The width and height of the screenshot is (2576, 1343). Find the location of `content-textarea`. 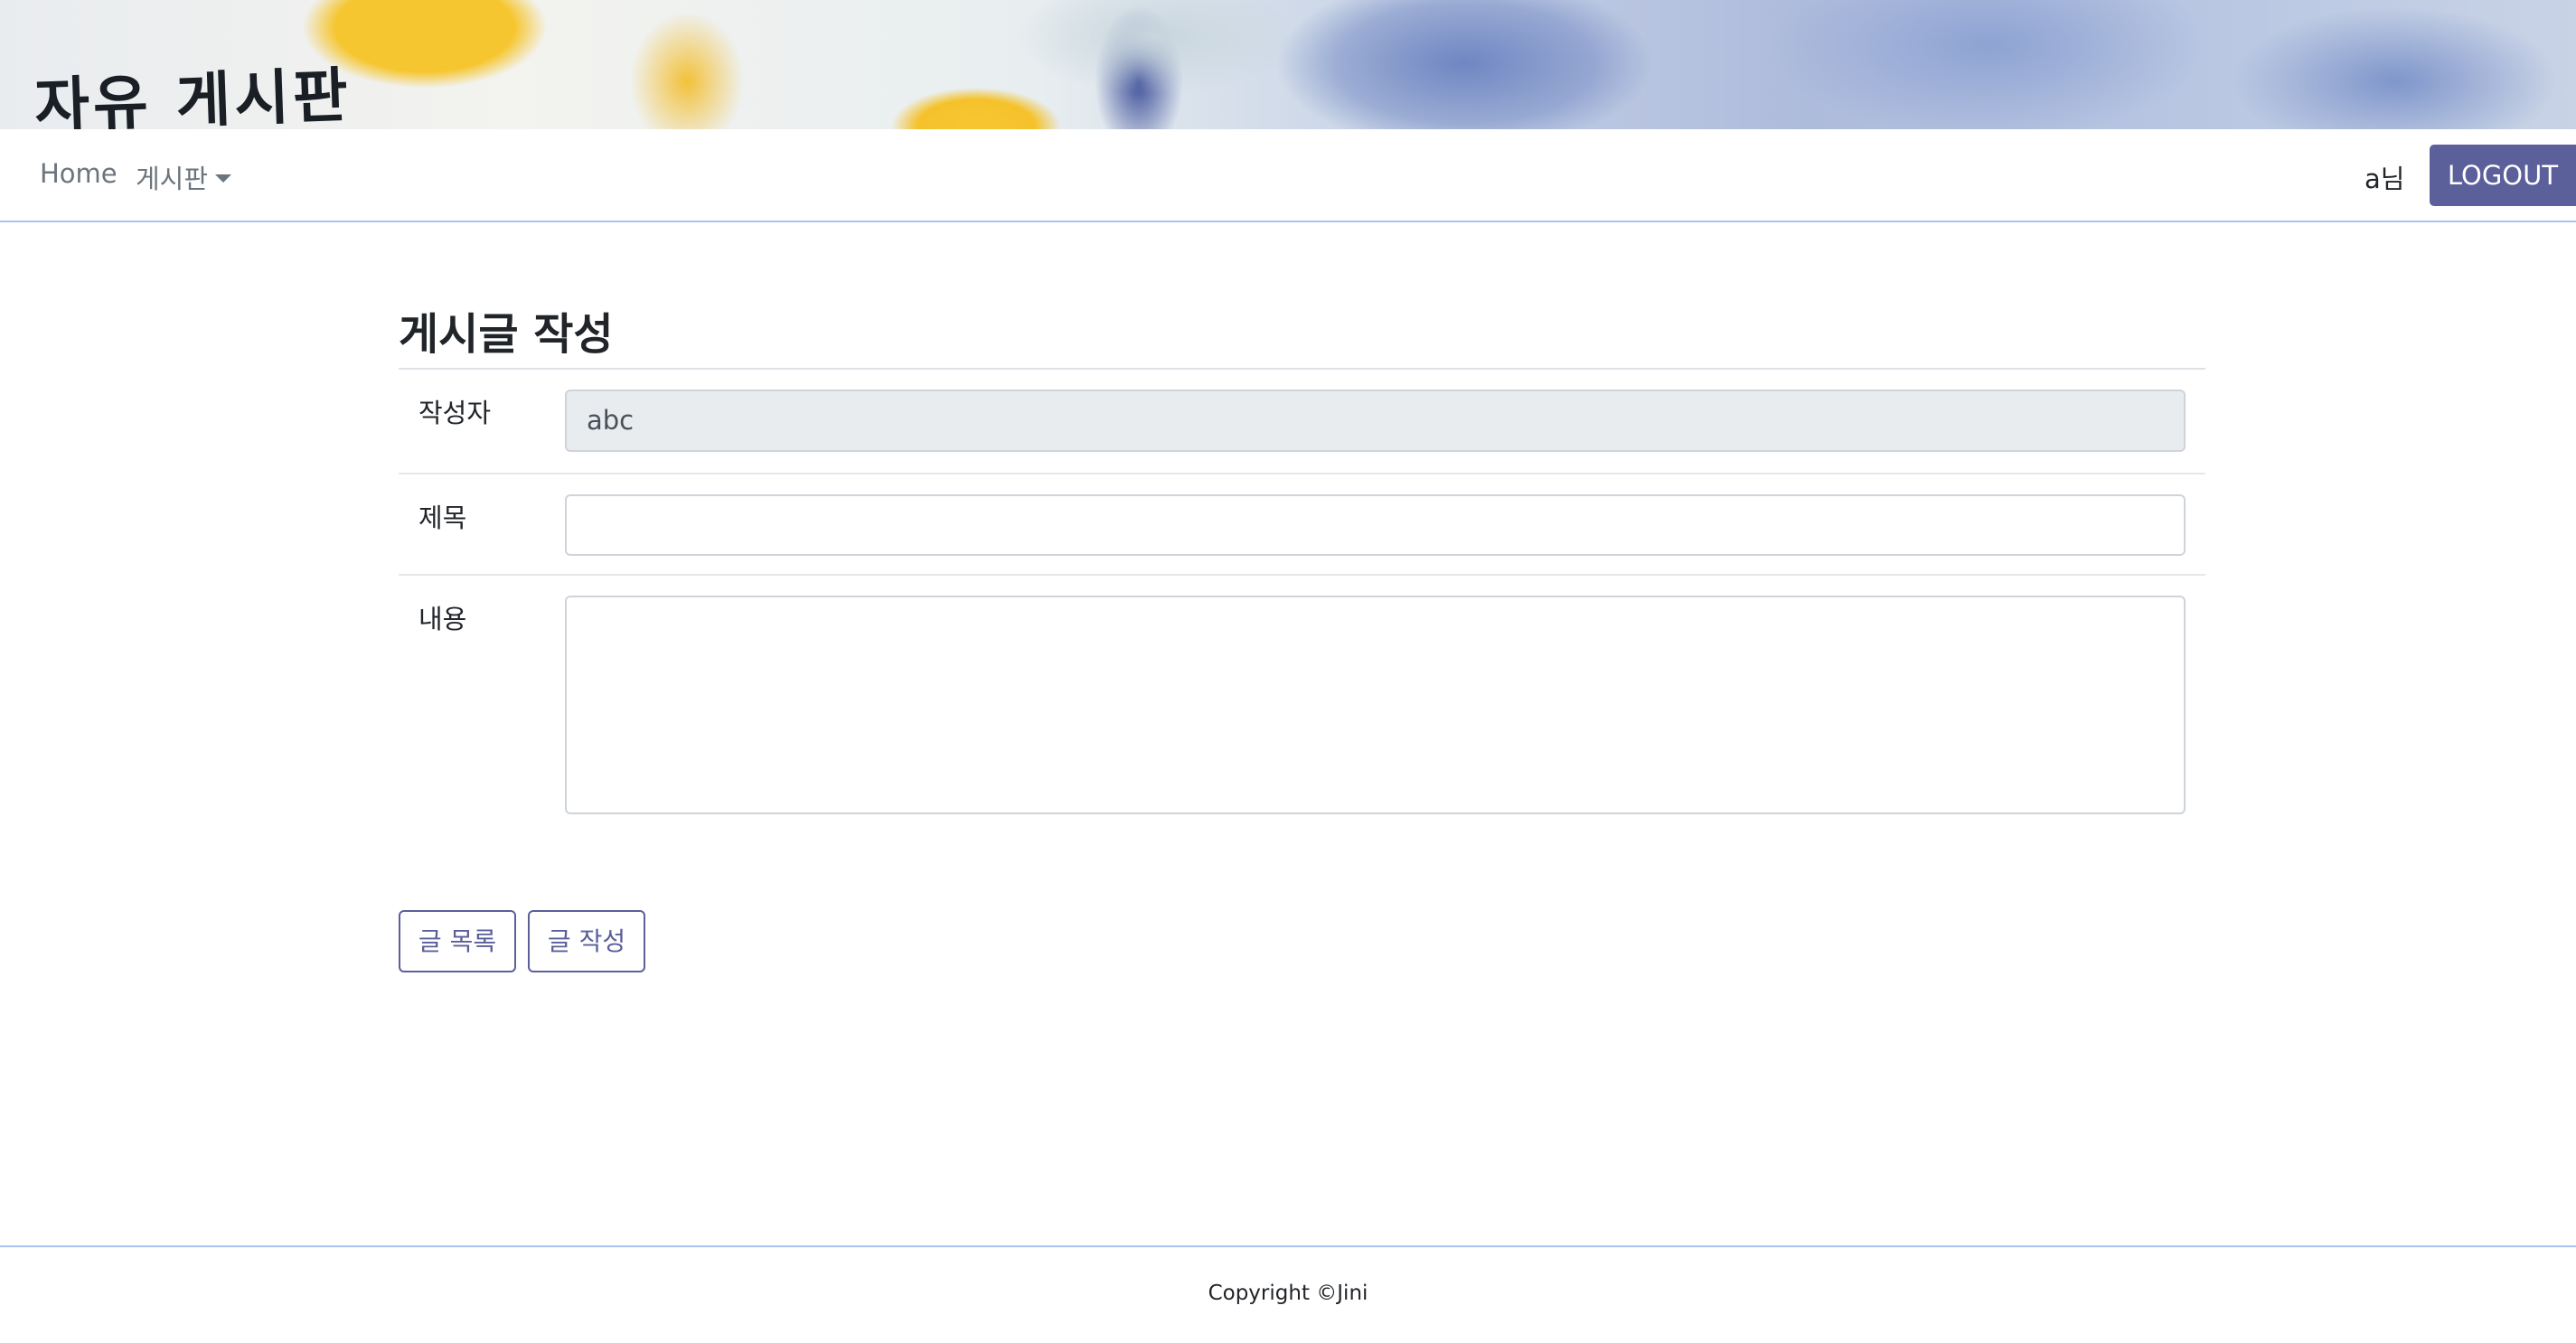

content-textarea is located at coordinates (1376, 705).